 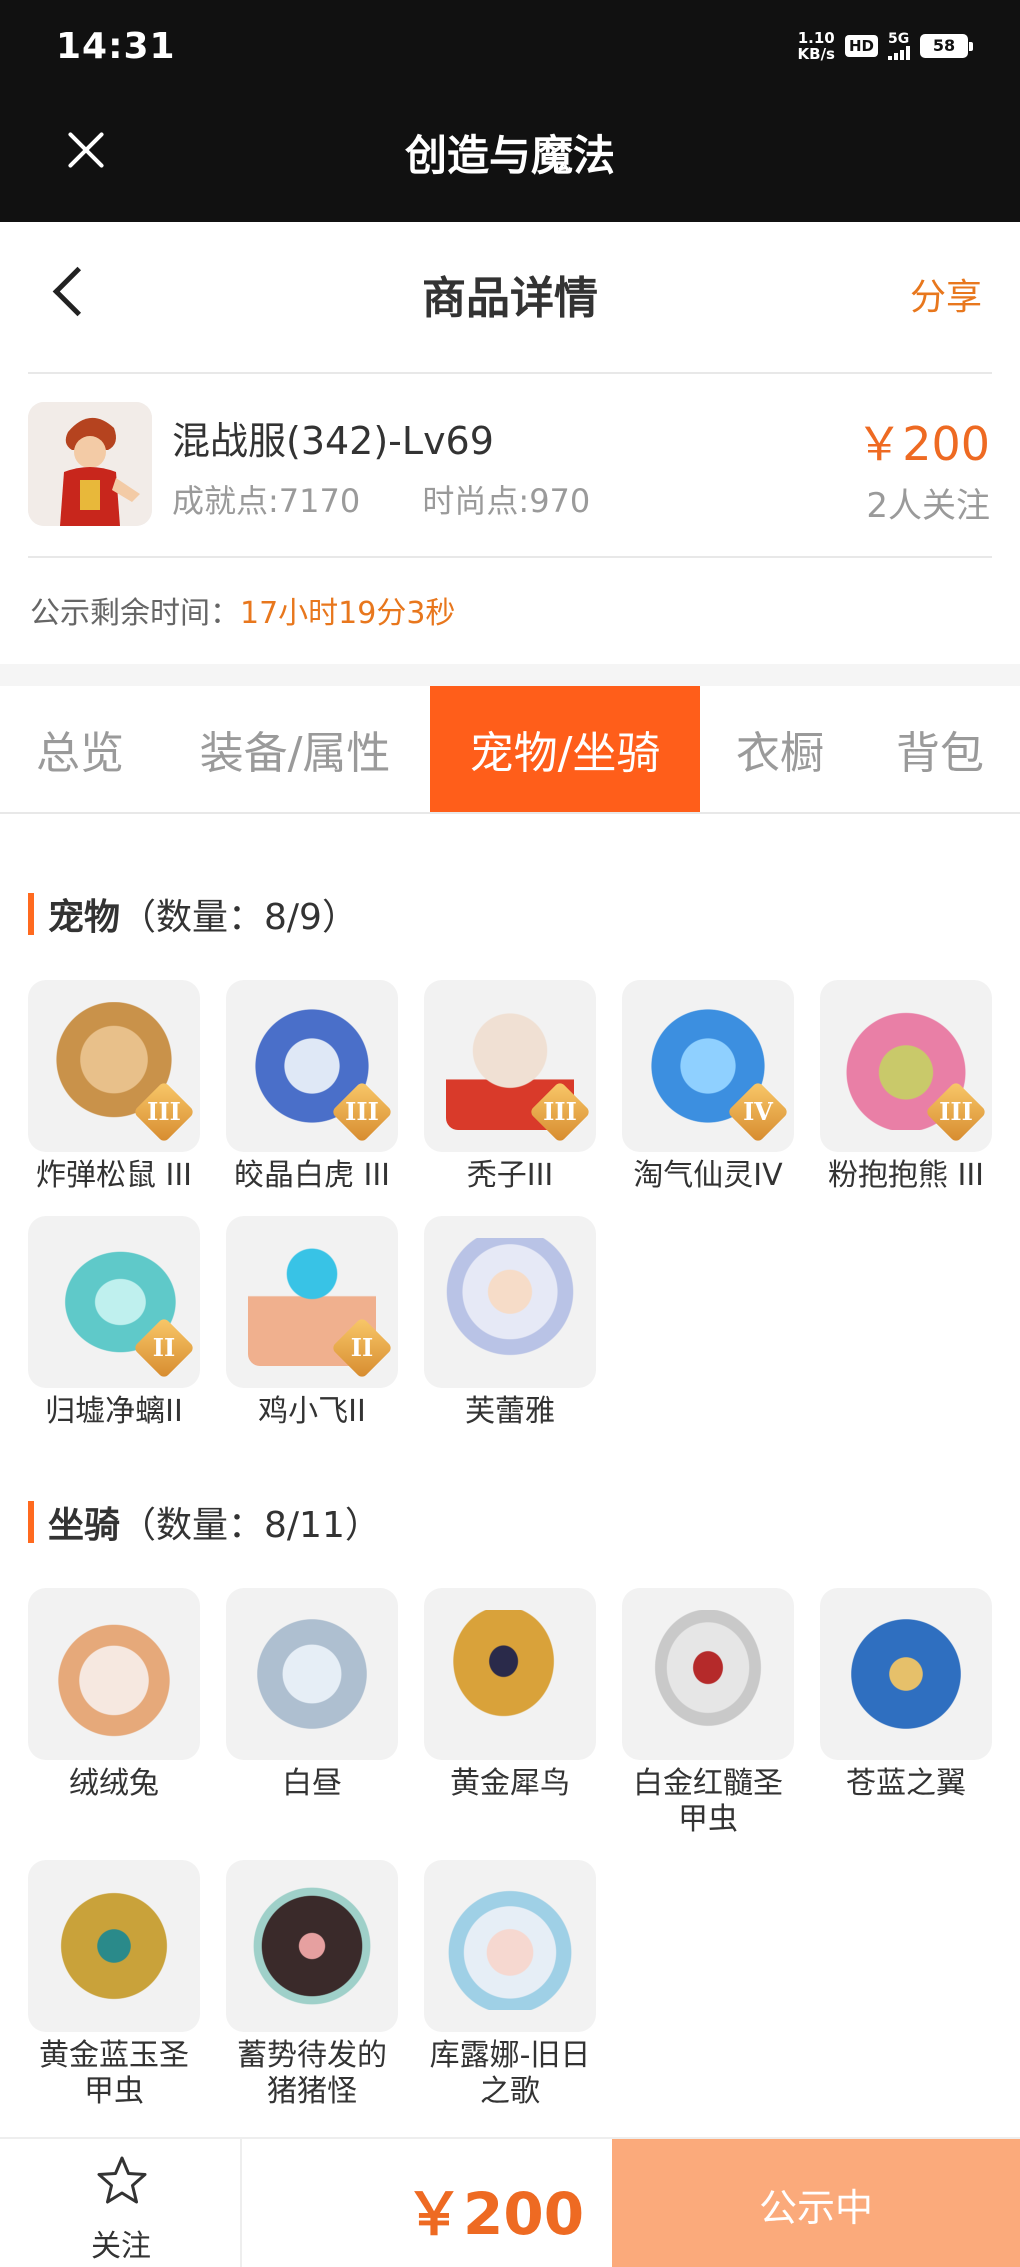 I want to click on app-title: 创造与魔法, so click(x=509, y=155).